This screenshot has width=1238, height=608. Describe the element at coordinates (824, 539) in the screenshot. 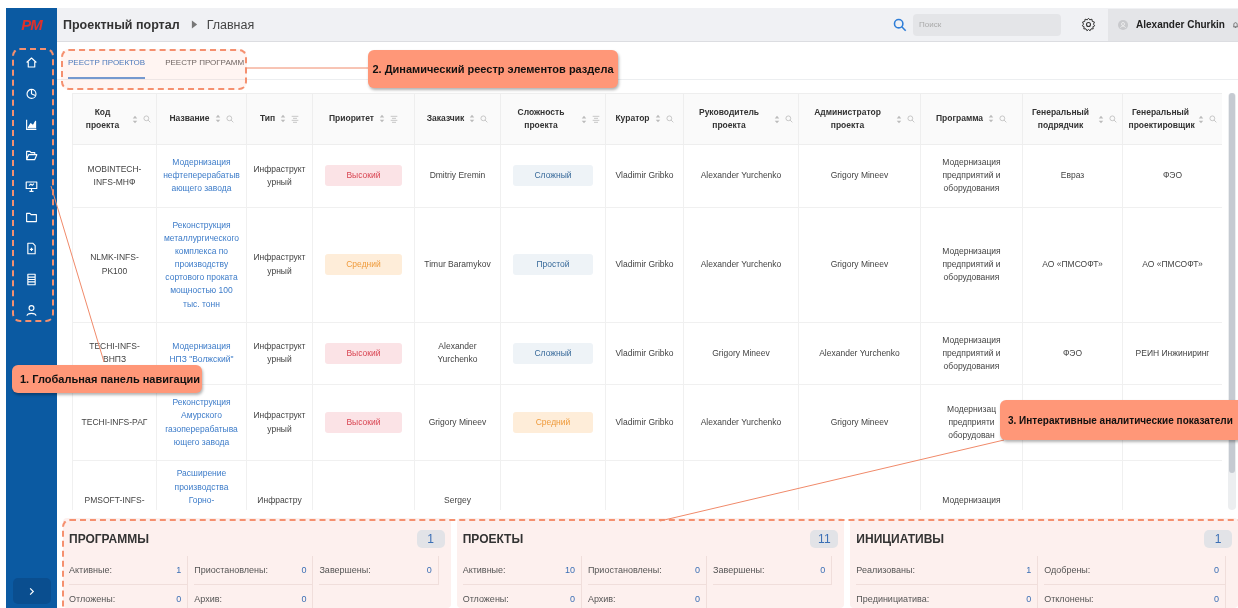

I see `count-badge: 11` at that location.